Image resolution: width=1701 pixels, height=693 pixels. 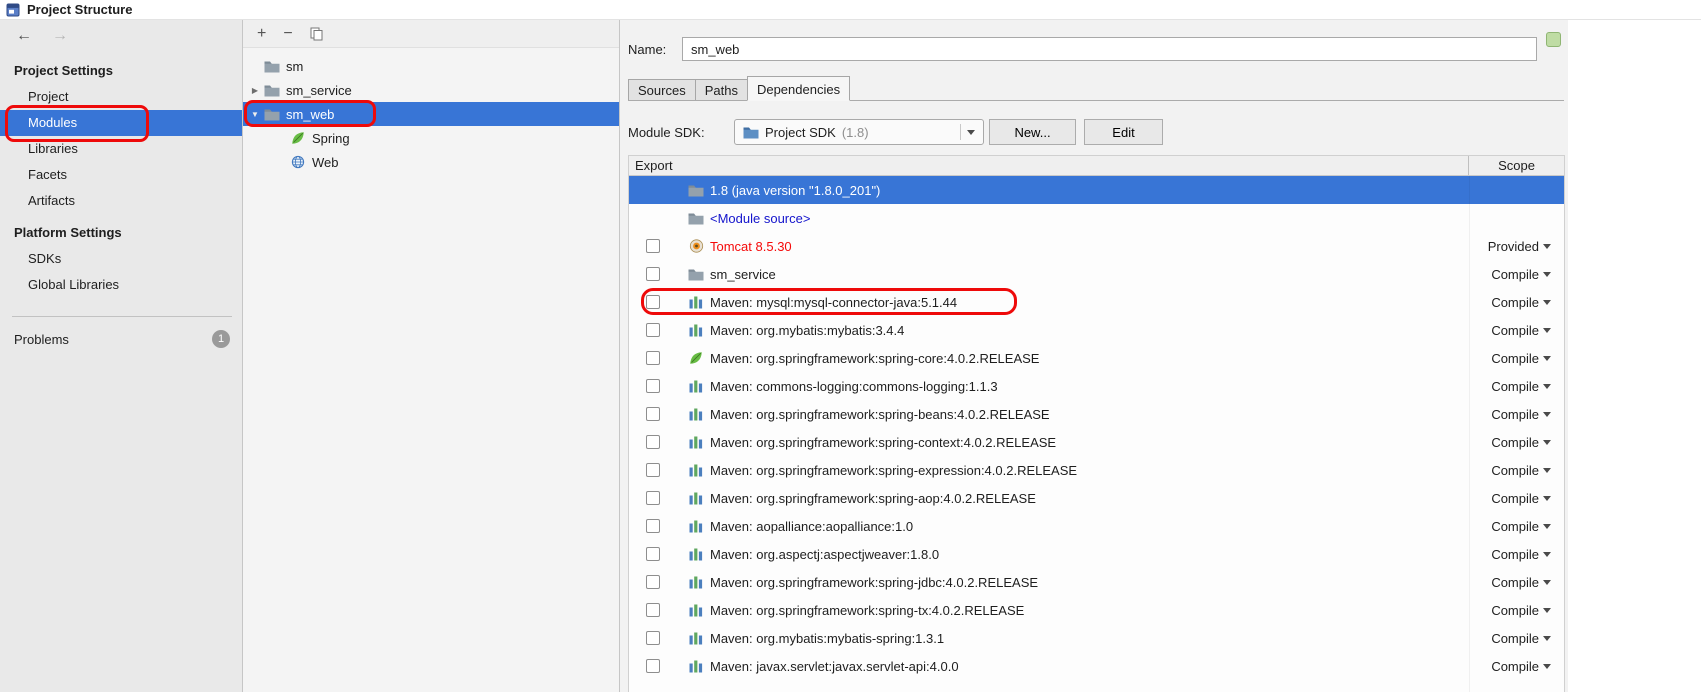 I want to click on dependency-row: sm_service Compile, so click(x=1096, y=274).